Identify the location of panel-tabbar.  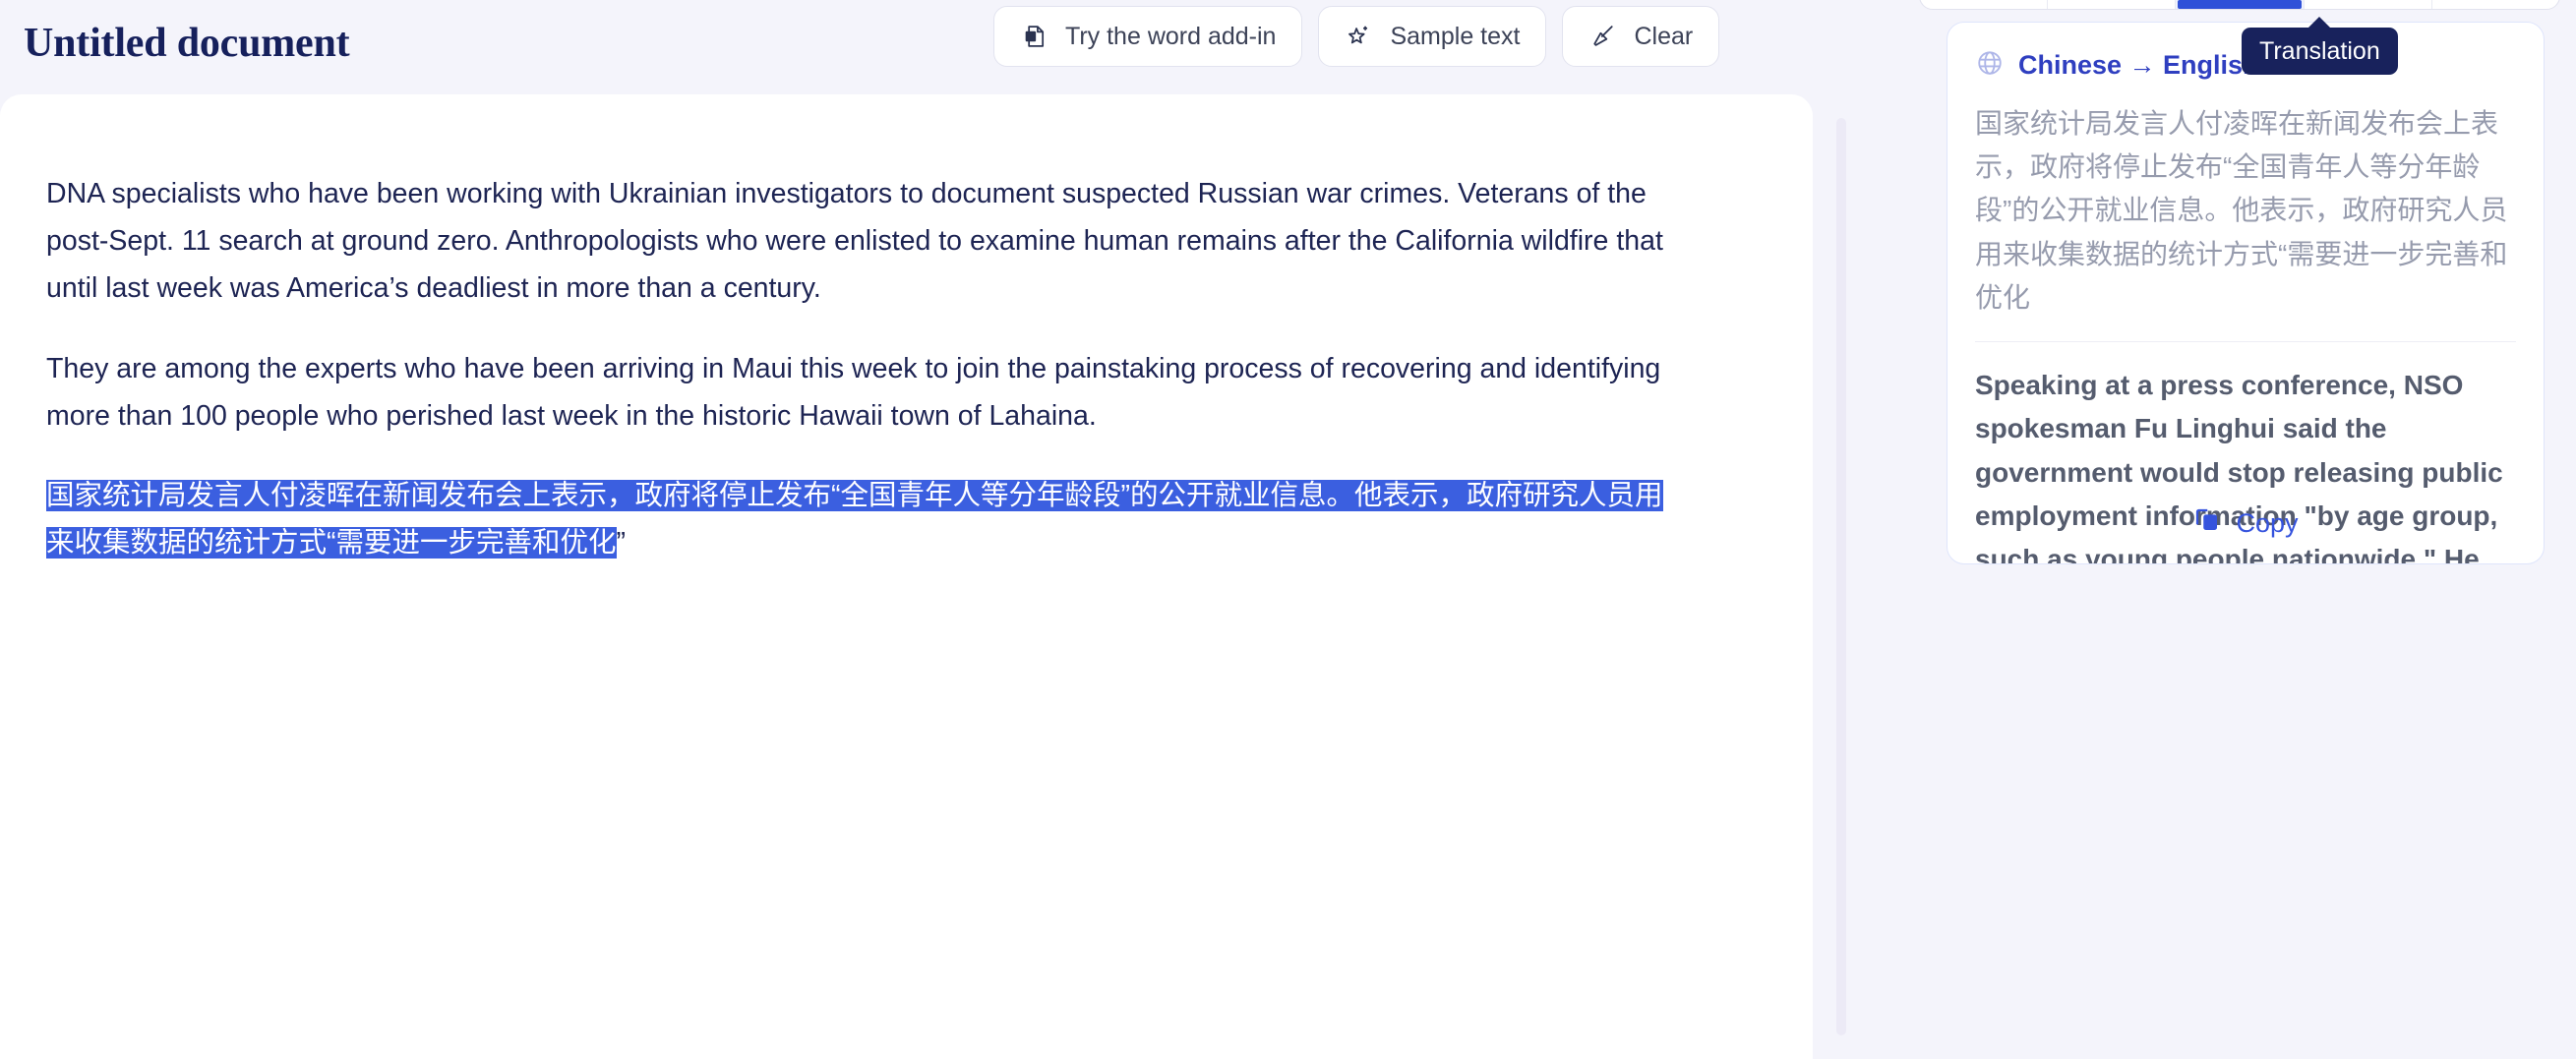
(2239, 5).